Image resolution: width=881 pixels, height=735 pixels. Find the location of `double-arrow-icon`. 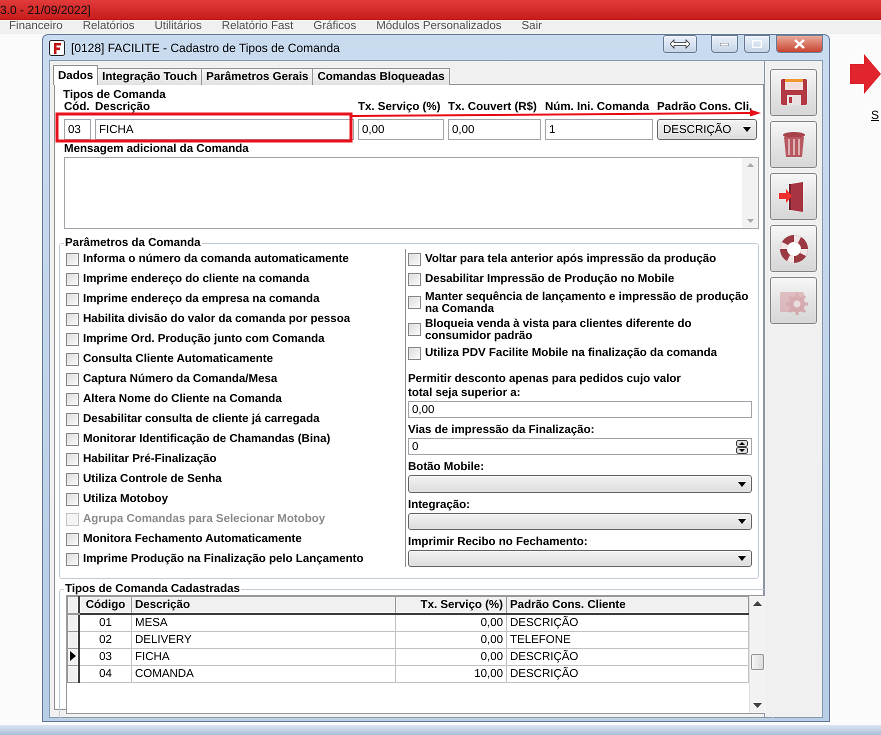

double-arrow-icon is located at coordinates (680, 44).